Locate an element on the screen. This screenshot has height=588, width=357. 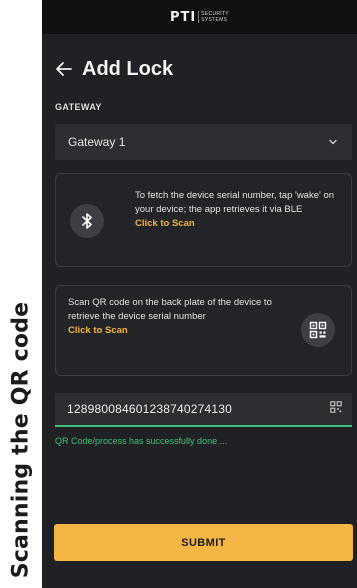
ble-click-to-scan-link: Click to Scan is located at coordinates (240, 224).